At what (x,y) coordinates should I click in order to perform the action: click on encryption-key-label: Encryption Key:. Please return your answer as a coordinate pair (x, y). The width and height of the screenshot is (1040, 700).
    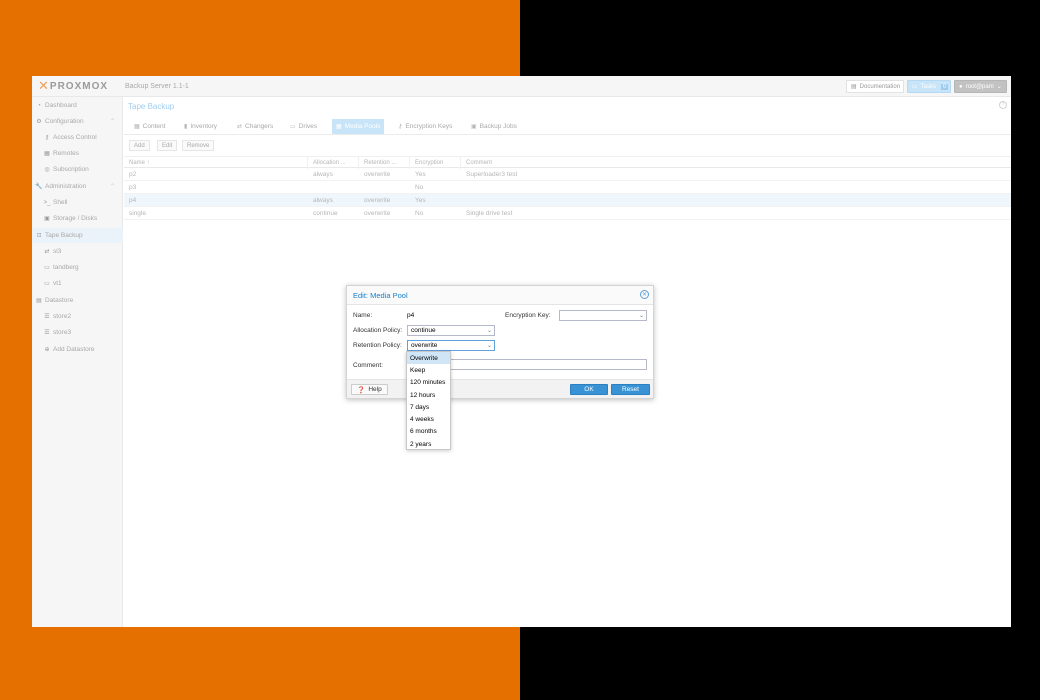
    Looking at the image, I should click on (528, 315).